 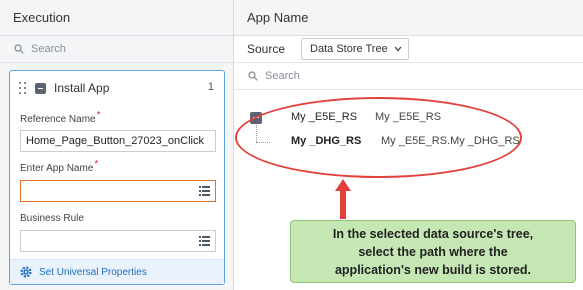 What do you see at coordinates (118, 191) in the screenshot?
I see `app-name-field` at bounding box center [118, 191].